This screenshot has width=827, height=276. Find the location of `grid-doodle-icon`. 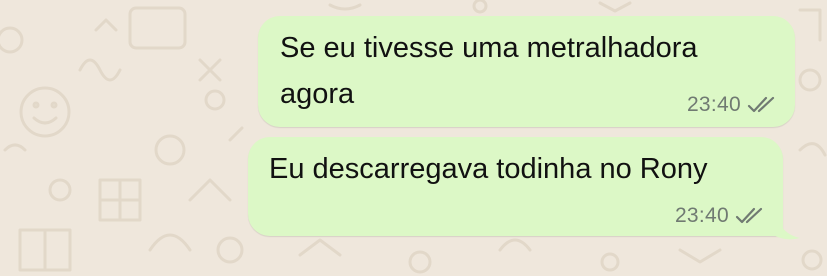

grid-doodle-icon is located at coordinates (120, 200).